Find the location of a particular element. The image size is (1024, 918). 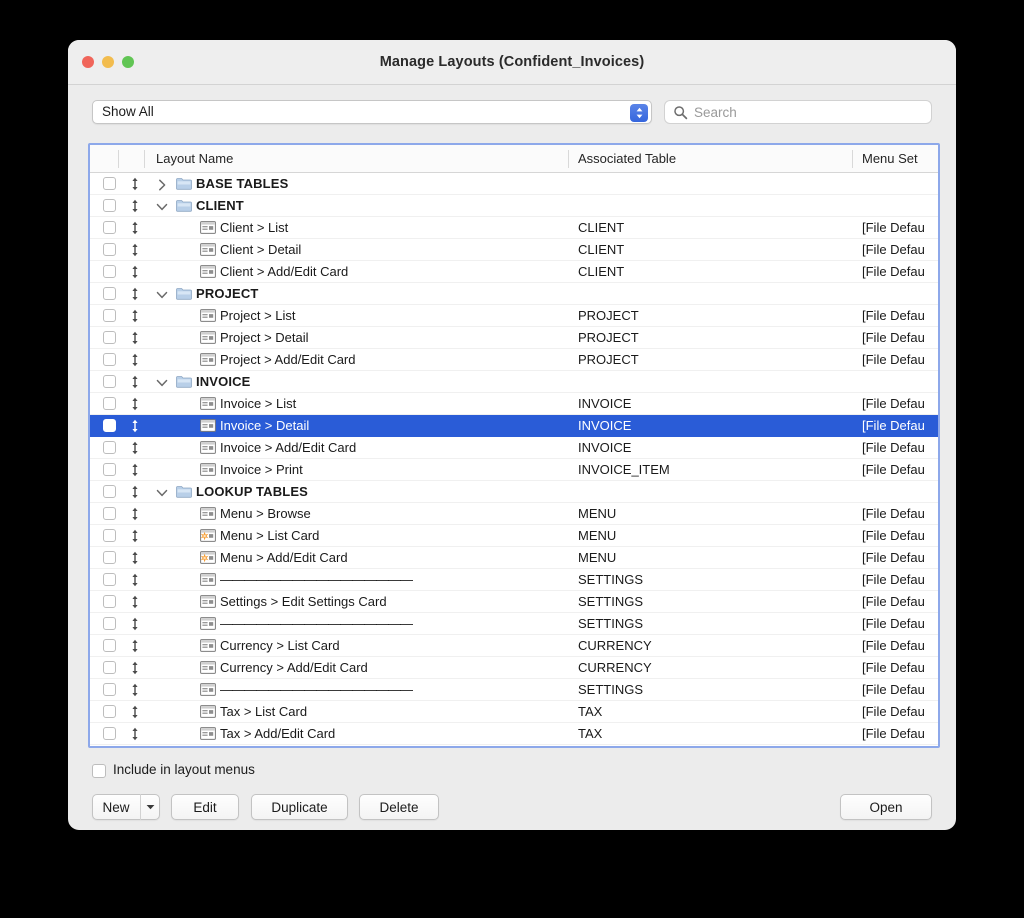

chevron-right-icon is located at coordinates (162, 184).